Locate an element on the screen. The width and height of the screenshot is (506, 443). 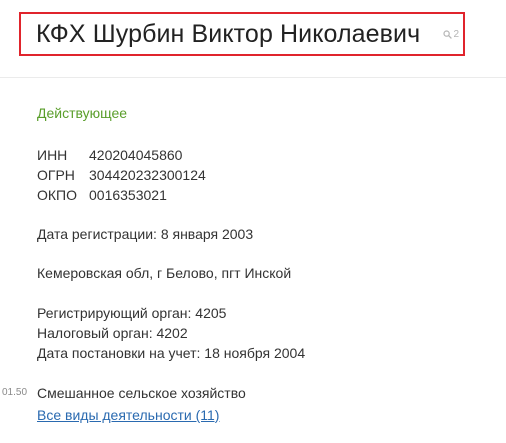
identifier-row-inn: ИНН 420204045860 is located at coordinates (121, 155).